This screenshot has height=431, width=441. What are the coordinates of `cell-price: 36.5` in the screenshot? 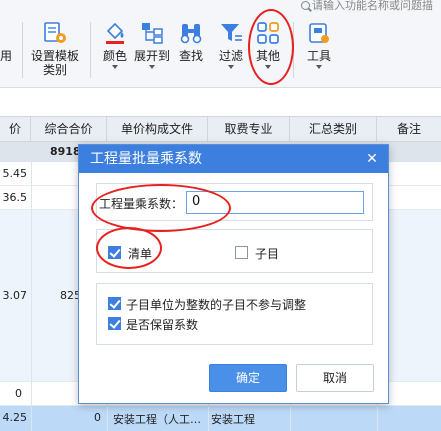 It's located at (15, 197).